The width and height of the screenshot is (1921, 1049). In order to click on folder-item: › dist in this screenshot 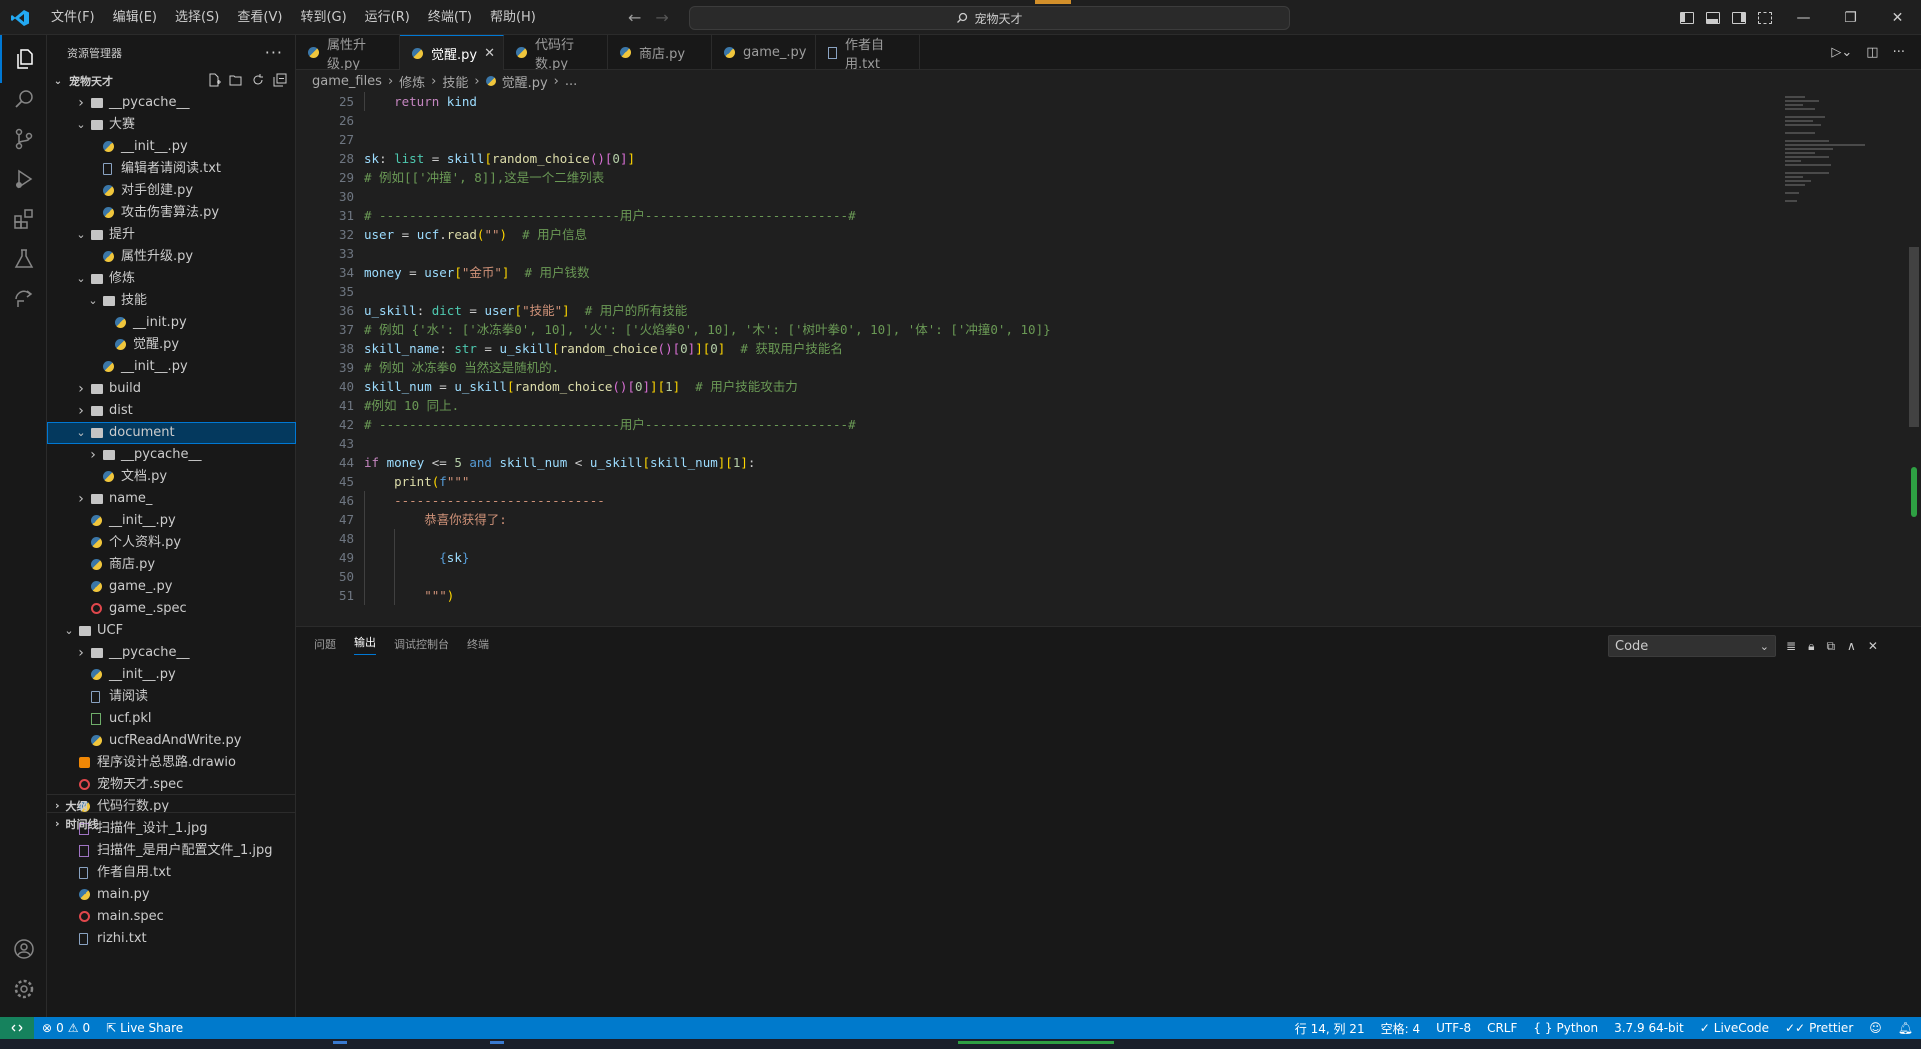, I will do `click(171, 411)`.